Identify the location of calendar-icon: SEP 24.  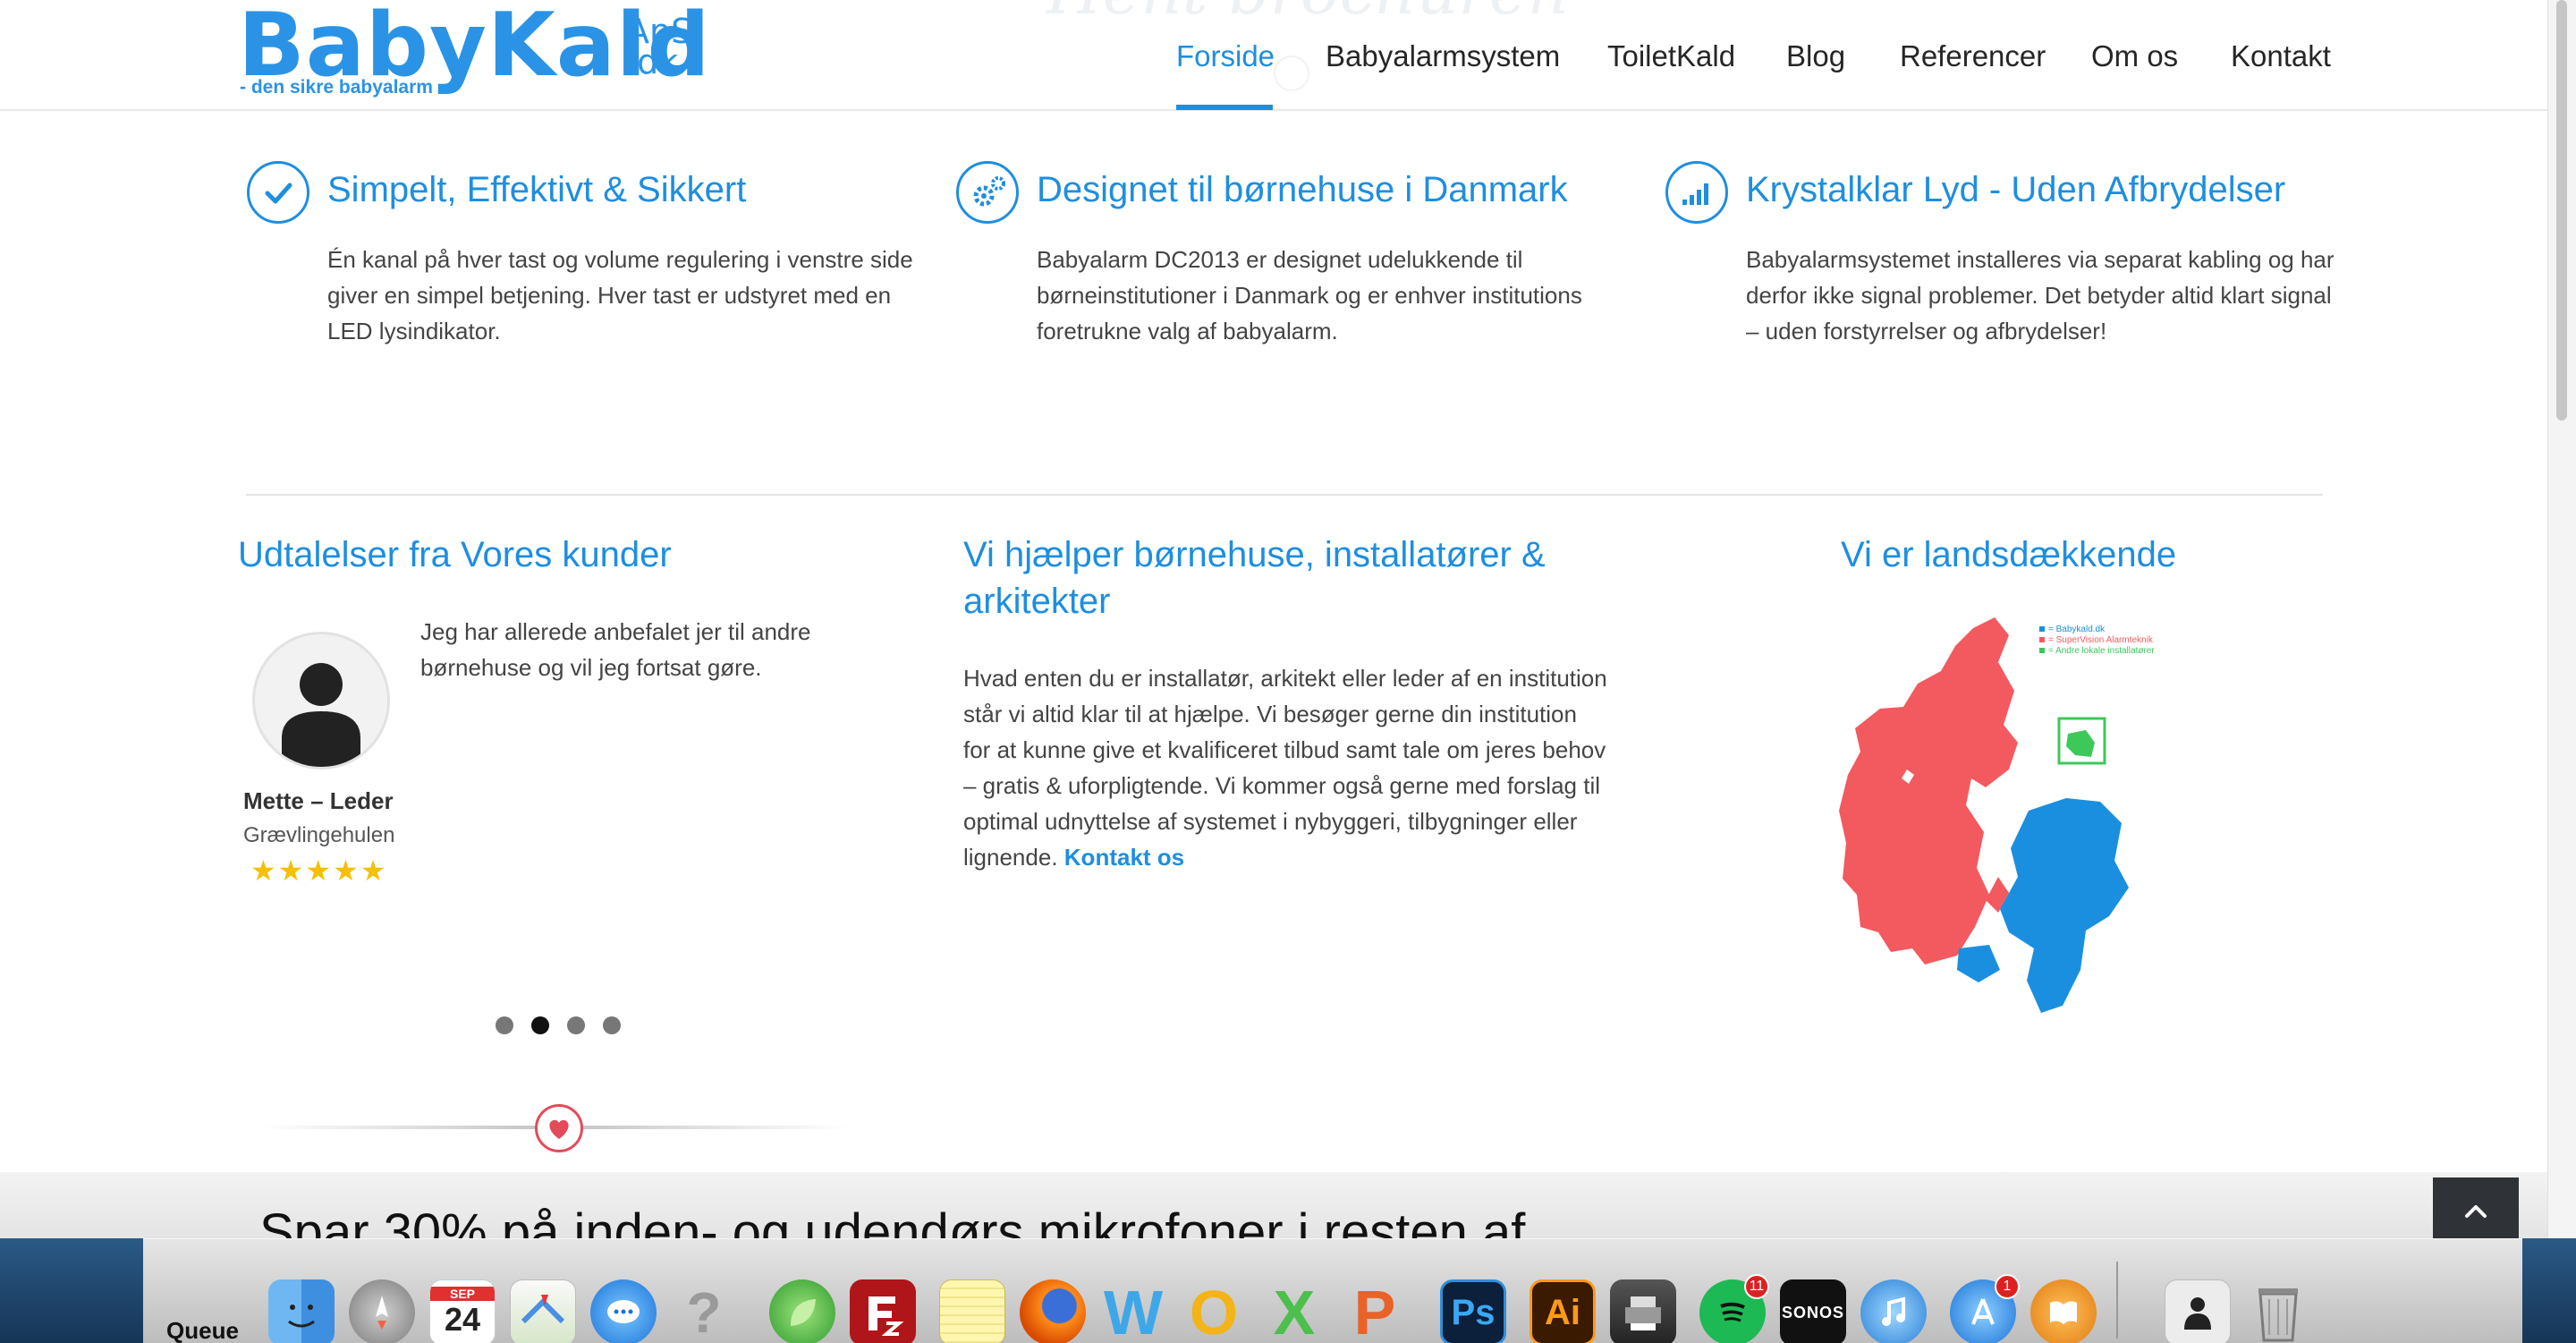
(462, 1311).